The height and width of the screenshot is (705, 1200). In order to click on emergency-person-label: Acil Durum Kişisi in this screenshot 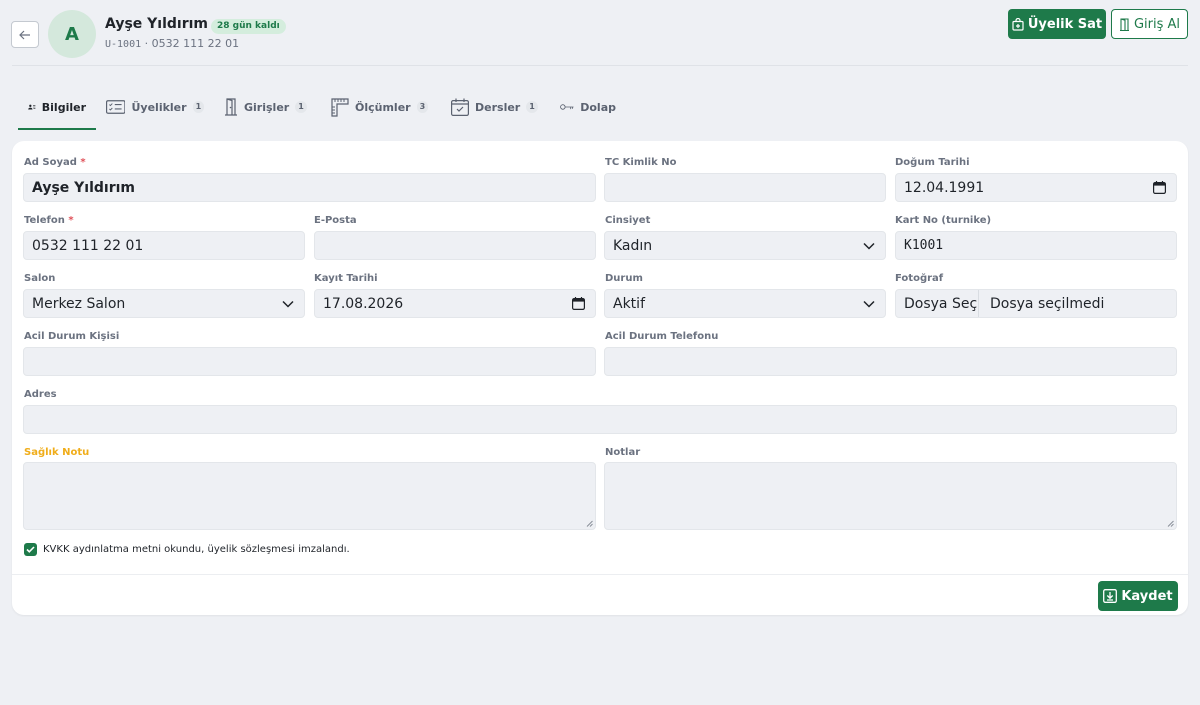, I will do `click(72, 336)`.